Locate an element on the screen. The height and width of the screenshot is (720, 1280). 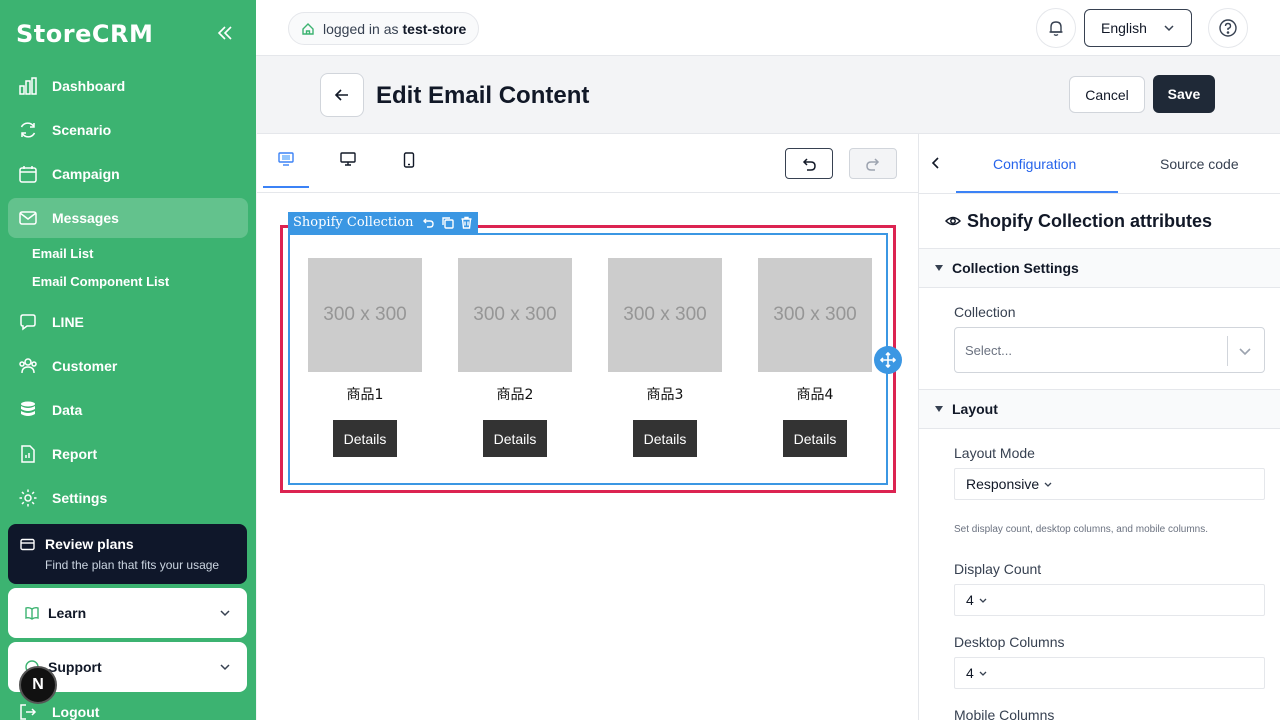
sidebar-subitem-email-list: Email List is located at coordinates (140, 254).